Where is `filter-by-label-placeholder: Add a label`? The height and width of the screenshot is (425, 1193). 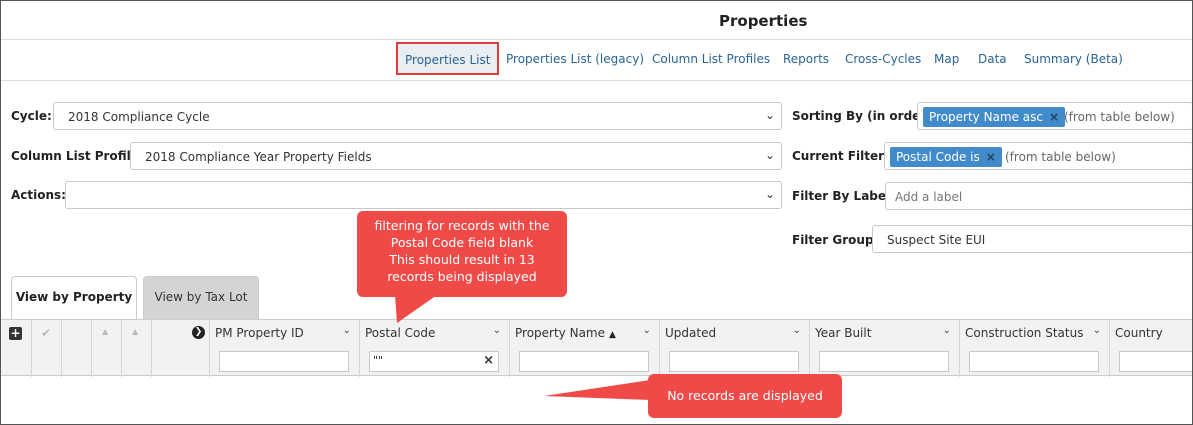
filter-by-label-placeholder: Add a label is located at coordinates (929, 197).